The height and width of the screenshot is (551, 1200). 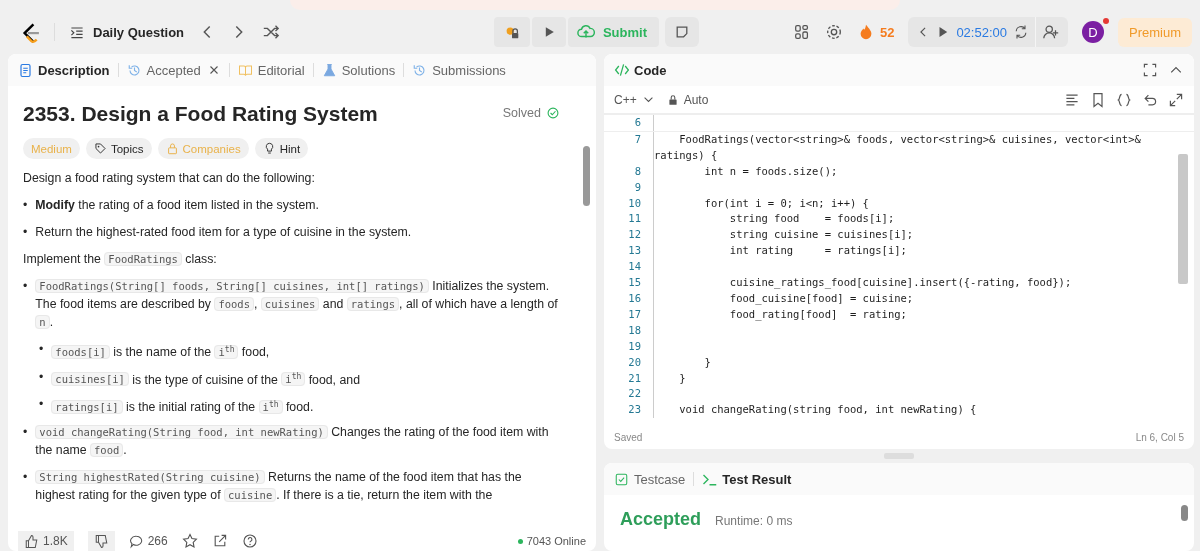 What do you see at coordinates (981, 32) in the screenshot?
I see `timer-text: 02:52:00` at bounding box center [981, 32].